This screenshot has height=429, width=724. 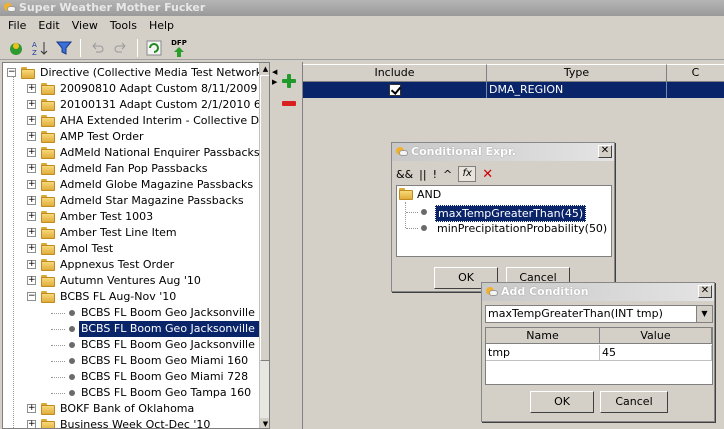 I want to click on tree-folder-node: + Autumn Ventures Aug '10, so click(x=131, y=281).